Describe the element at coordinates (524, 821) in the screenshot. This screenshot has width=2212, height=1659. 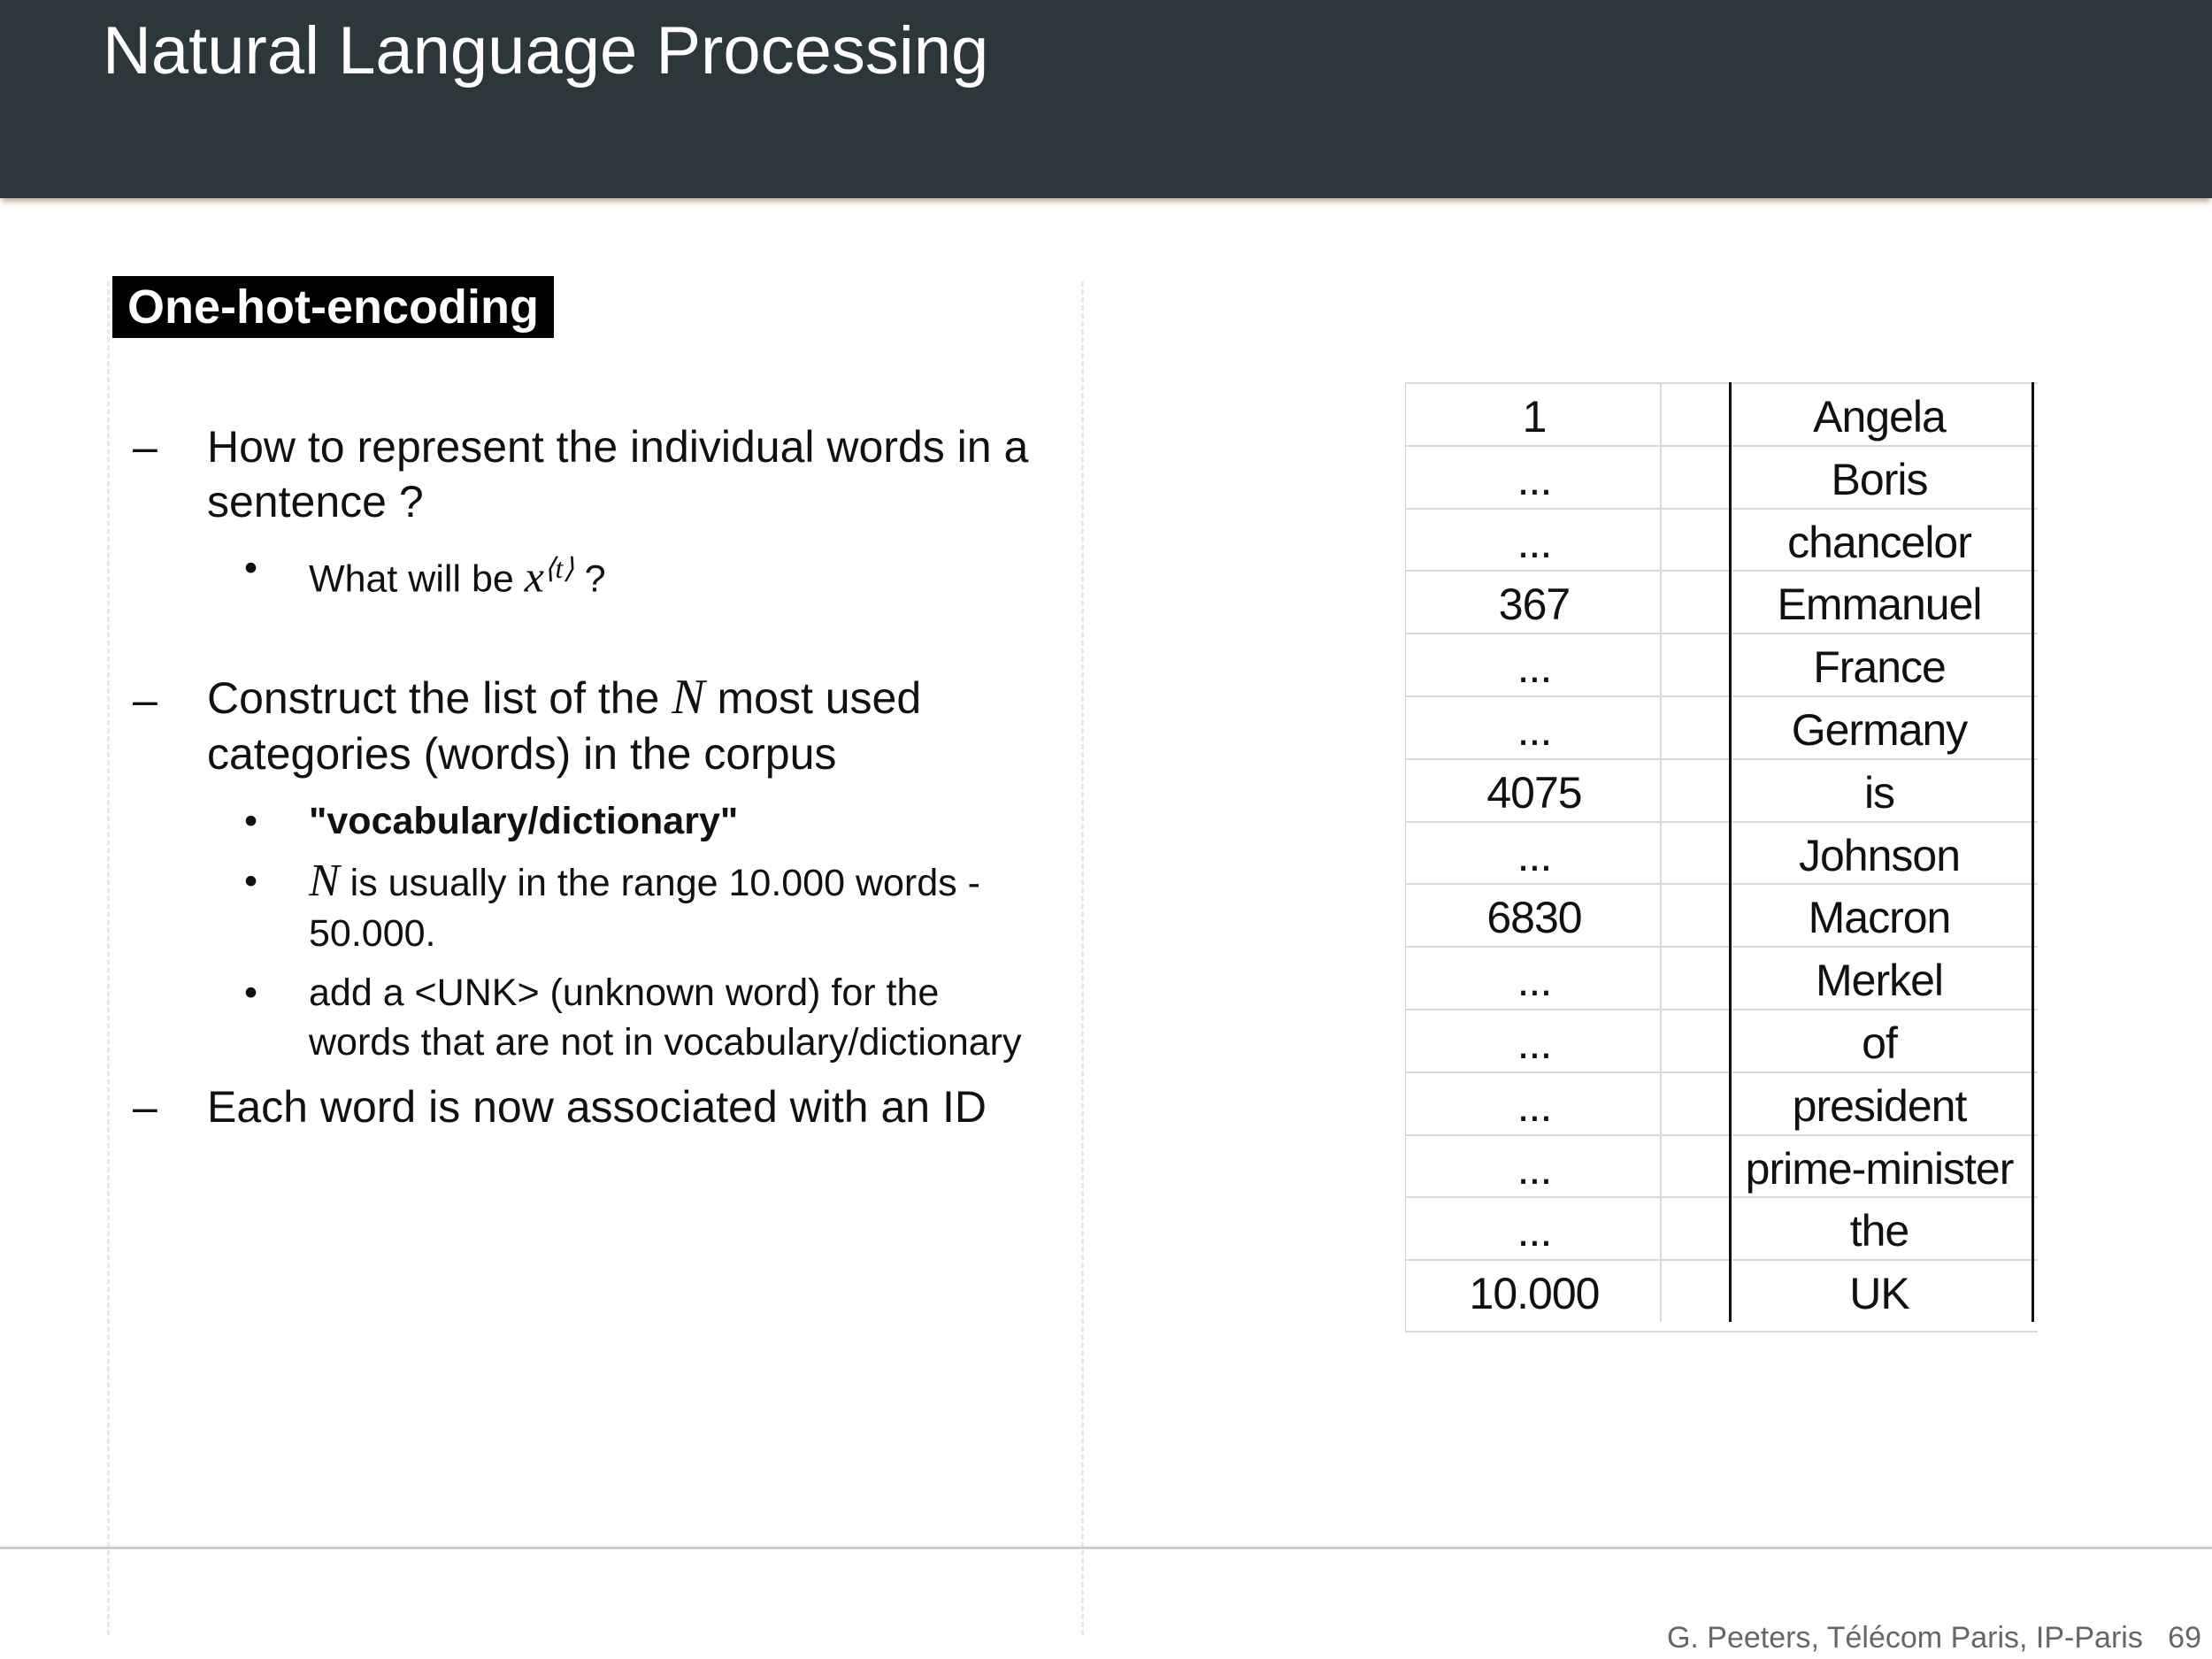
I see `sub-bullet-text: "vocabulary/dictionary"` at that location.